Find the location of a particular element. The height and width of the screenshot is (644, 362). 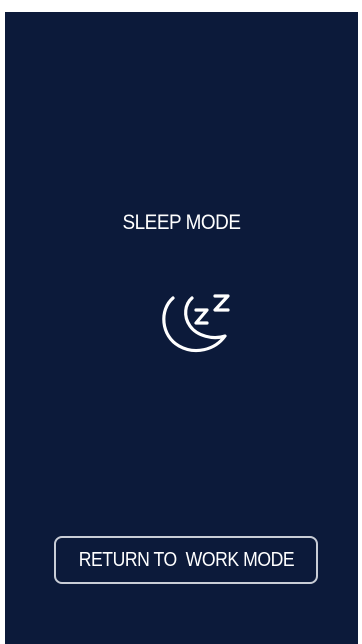

page-title: SLEEP MODE is located at coordinates (181, 222).